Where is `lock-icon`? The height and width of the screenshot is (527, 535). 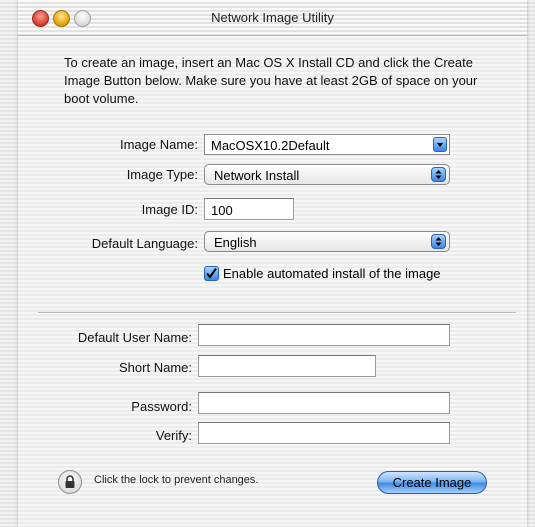 lock-icon is located at coordinates (70, 481).